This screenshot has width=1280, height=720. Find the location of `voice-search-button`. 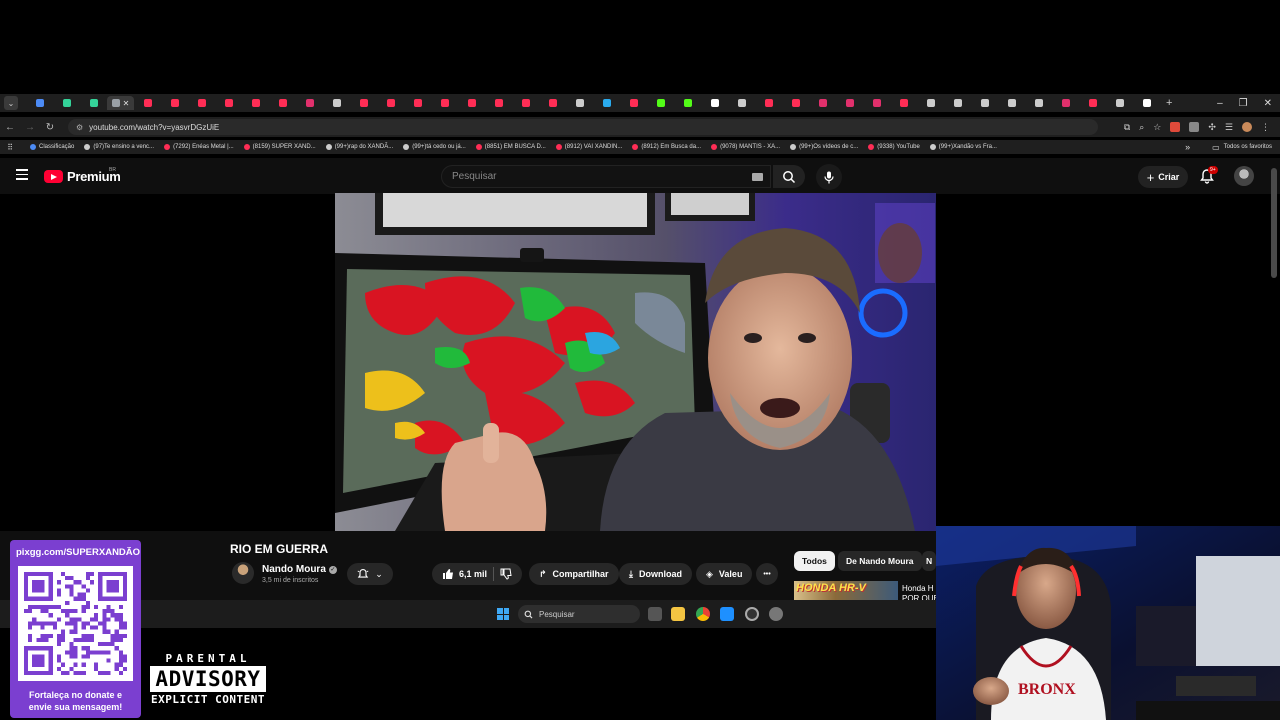

voice-search-button is located at coordinates (829, 177).